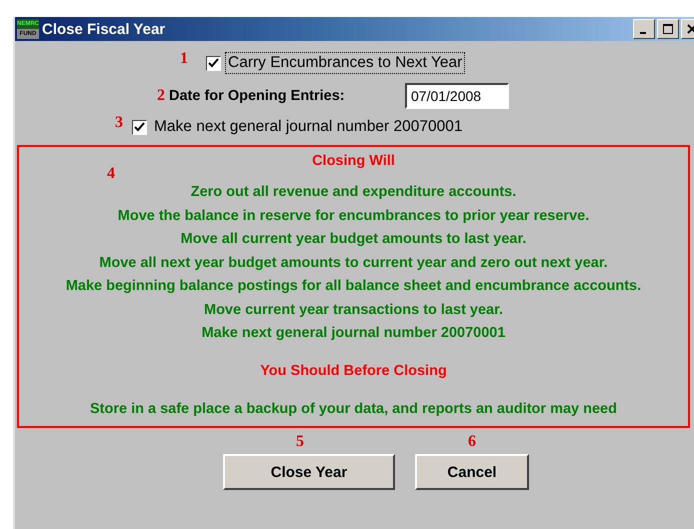 The width and height of the screenshot is (694, 529). I want to click on summary-line: Move current year transactions to last year., so click(353, 311).